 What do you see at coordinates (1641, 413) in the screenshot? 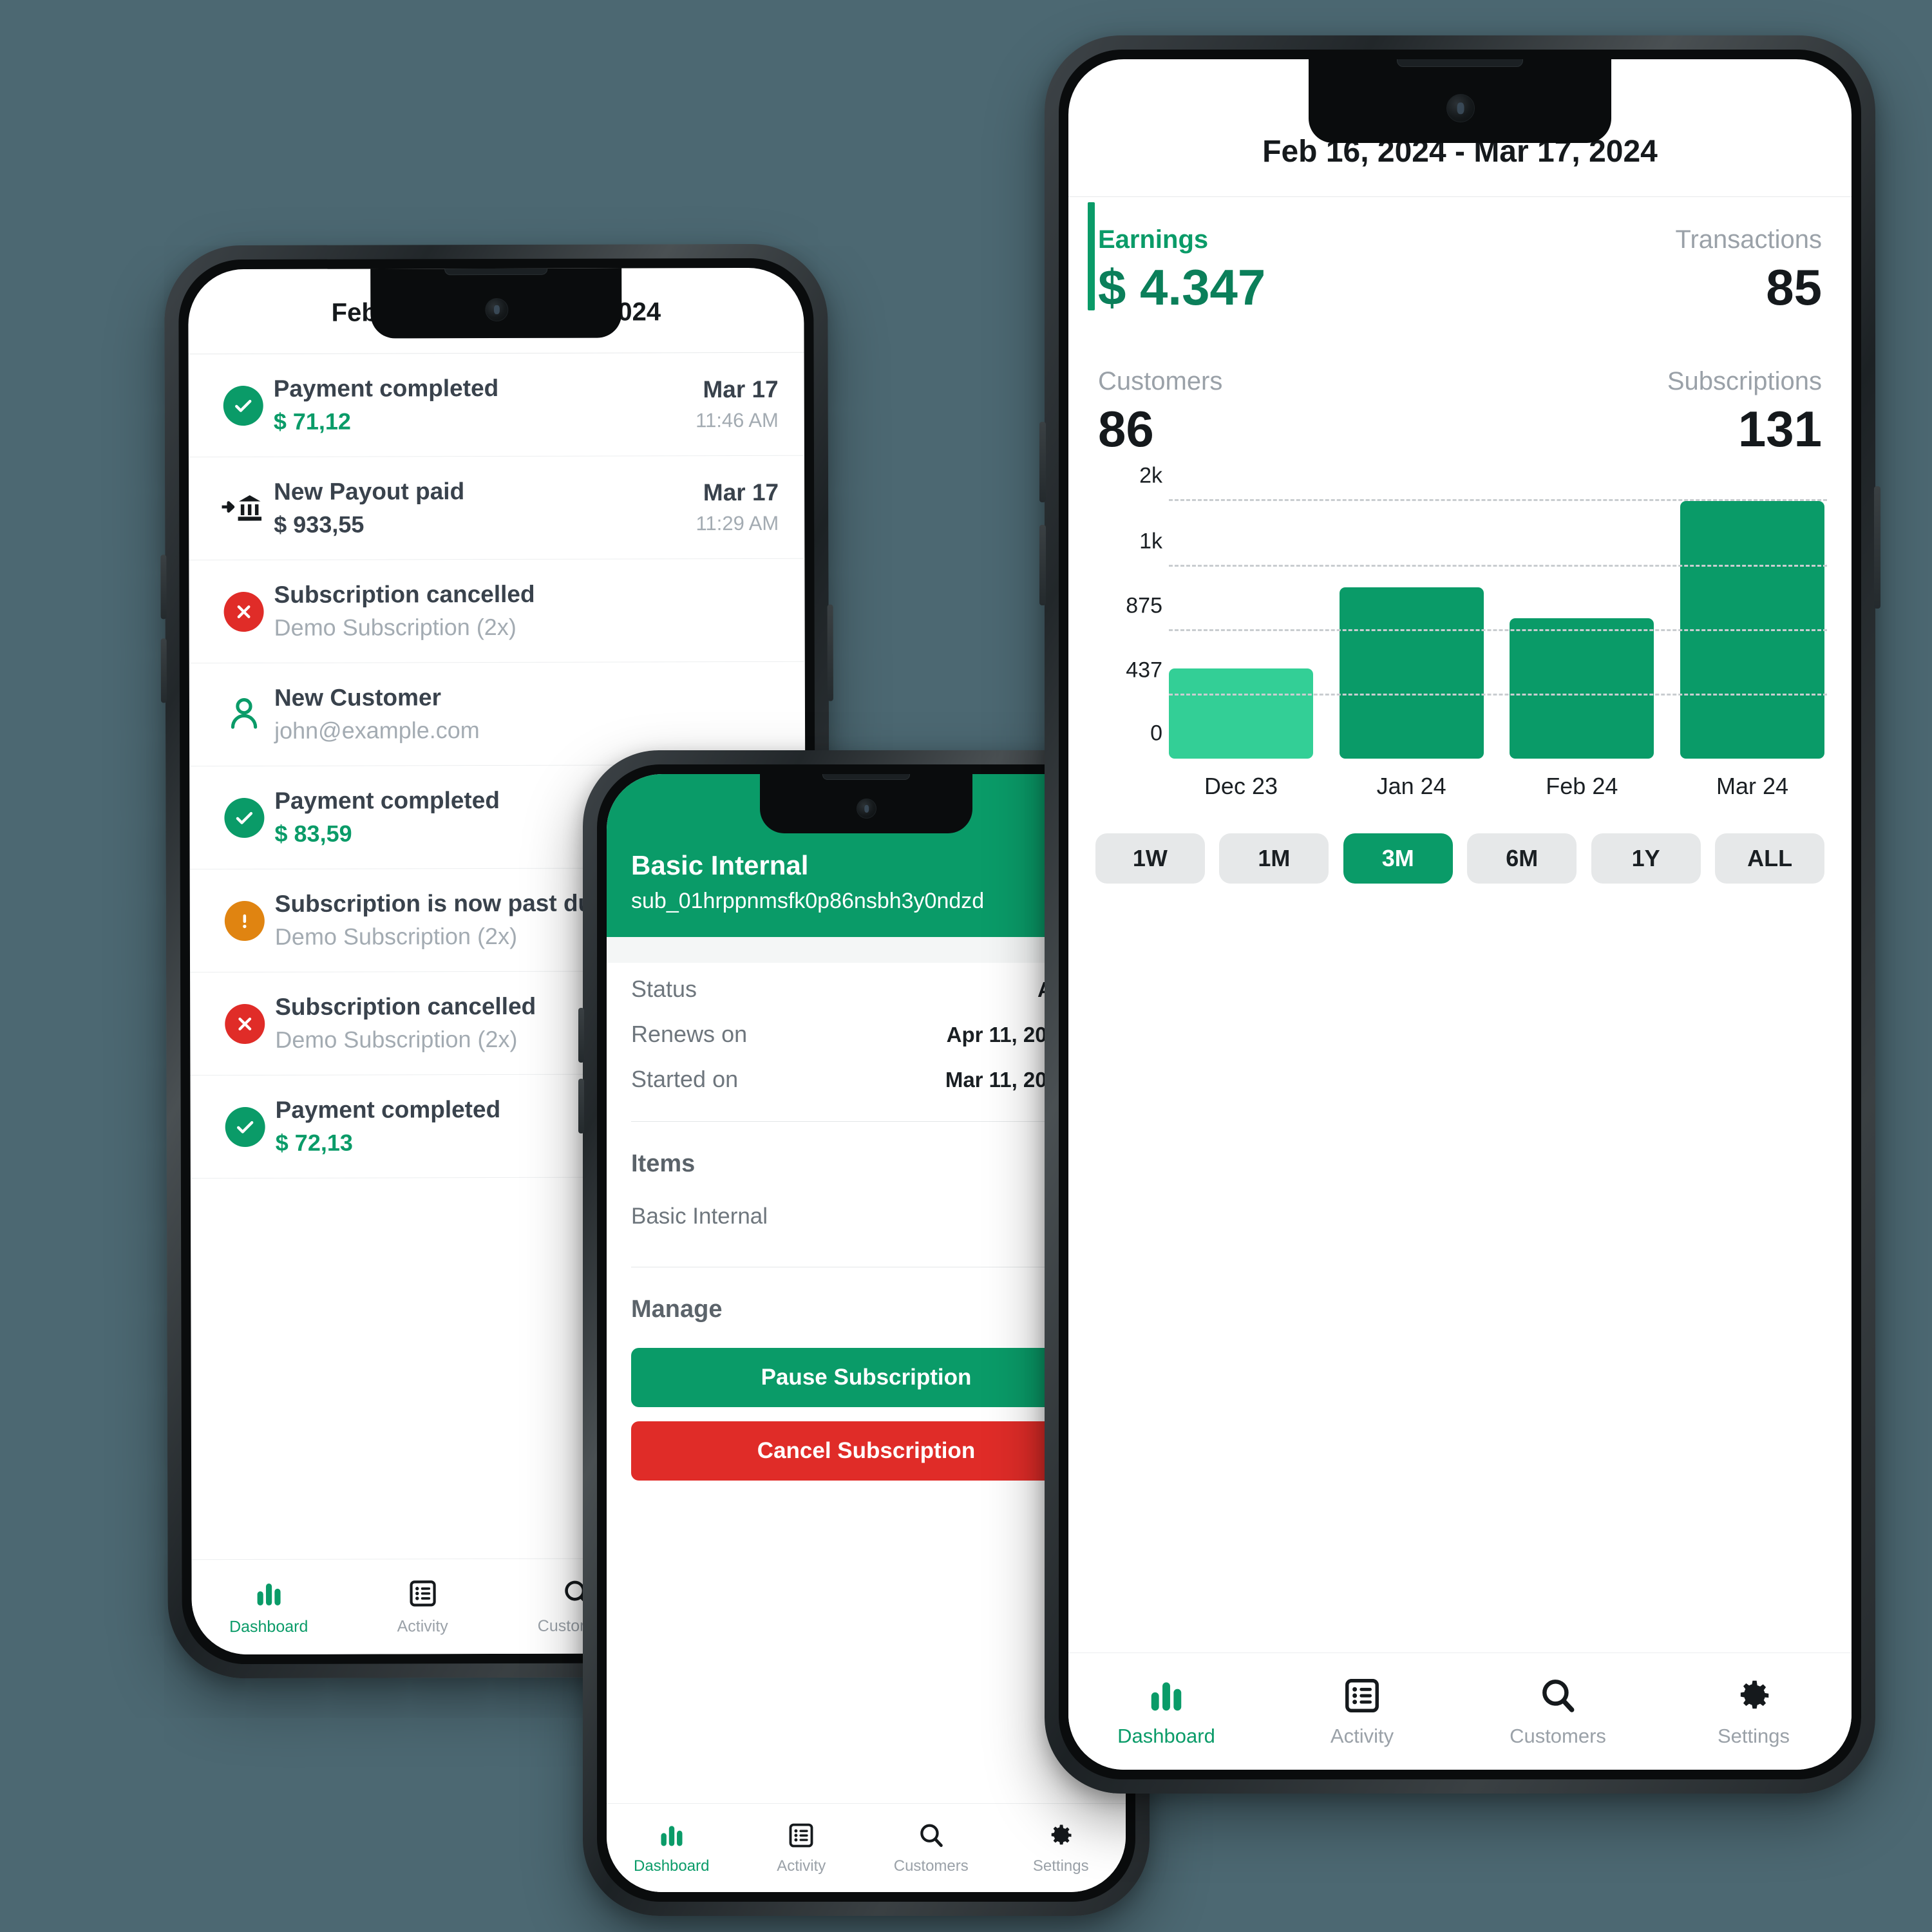
I see `stat-subscriptions: Subscriptions 131` at bounding box center [1641, 413].